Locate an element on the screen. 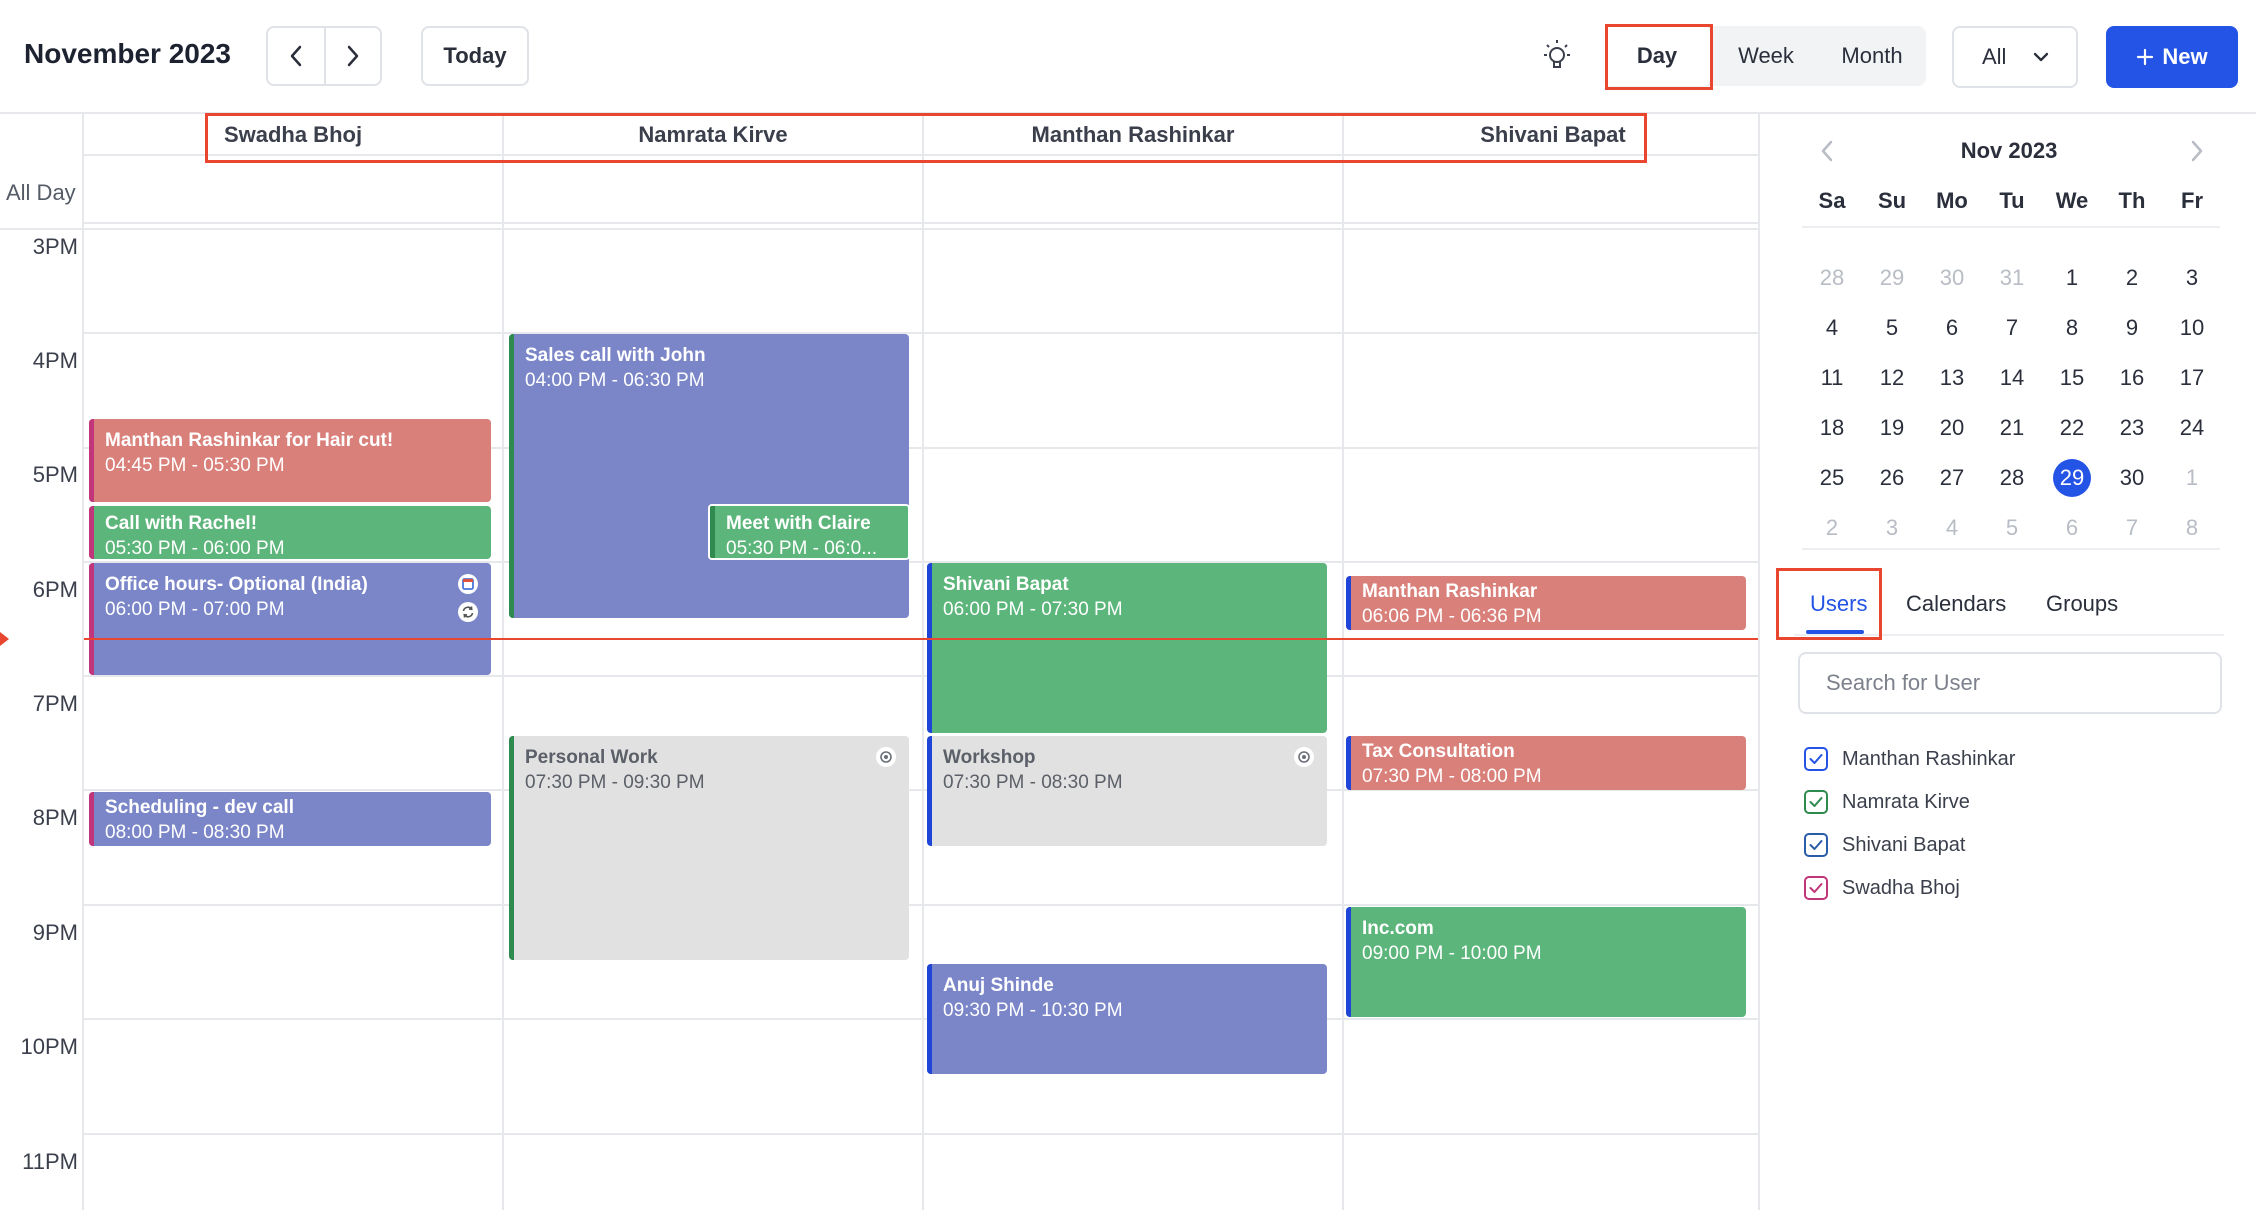  user-columns-highlight is located at coordinates (926, 138).